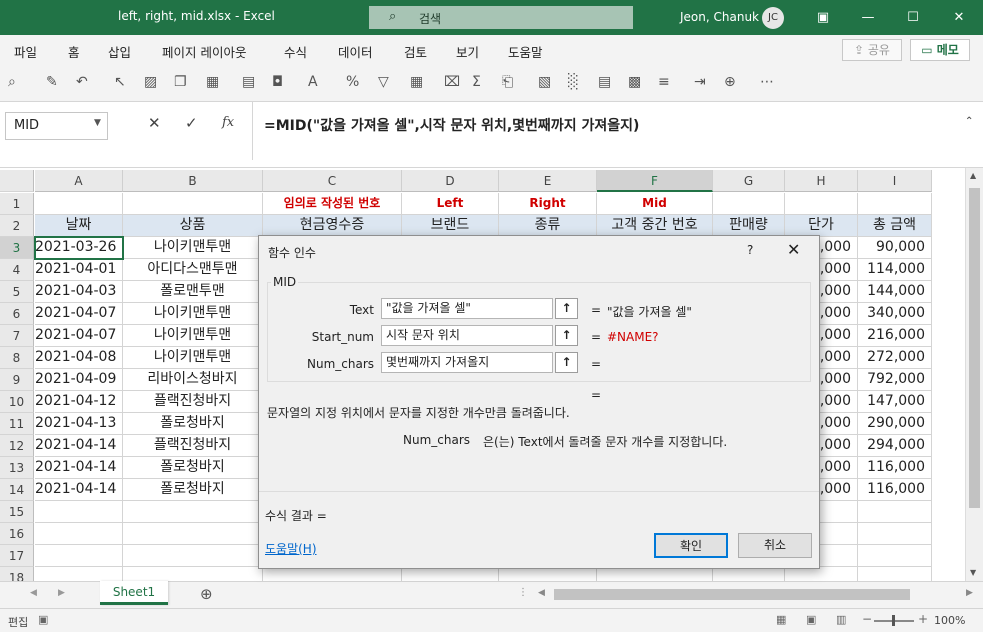  Describe the element at coordinates (895, 181) in the screenshot. I see `column-header-i: I` at that location.